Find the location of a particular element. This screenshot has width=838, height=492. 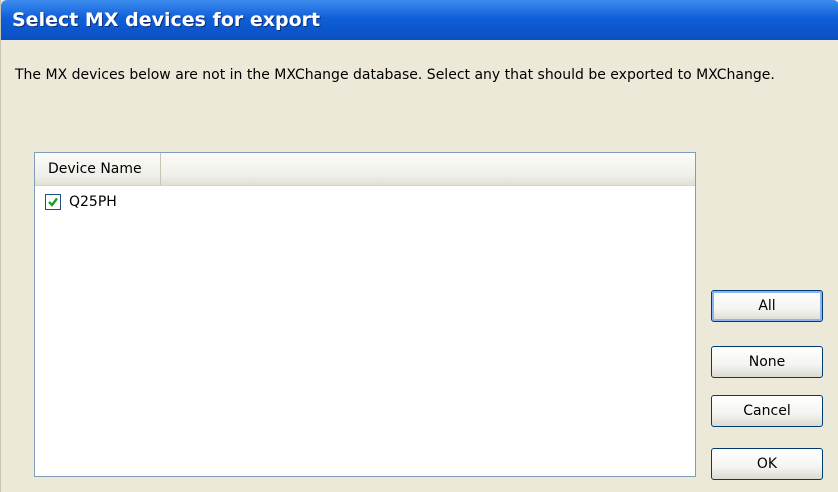

column-header-device-name: Device Name is located at coordinates (98, 169).